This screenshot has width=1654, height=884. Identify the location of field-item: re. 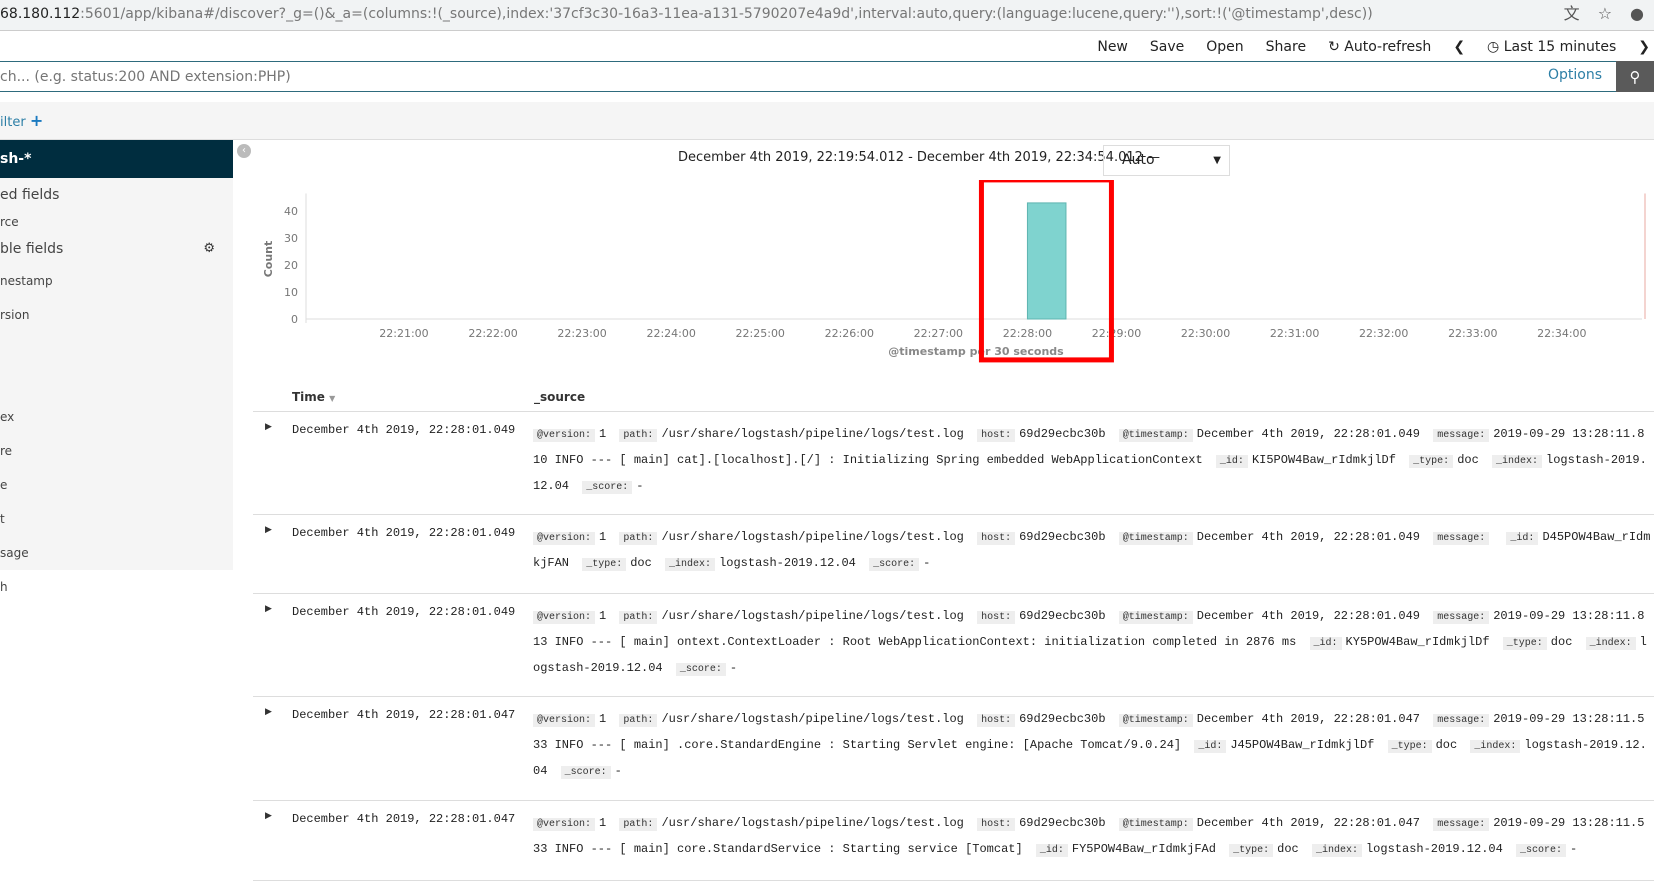
(116, 451).